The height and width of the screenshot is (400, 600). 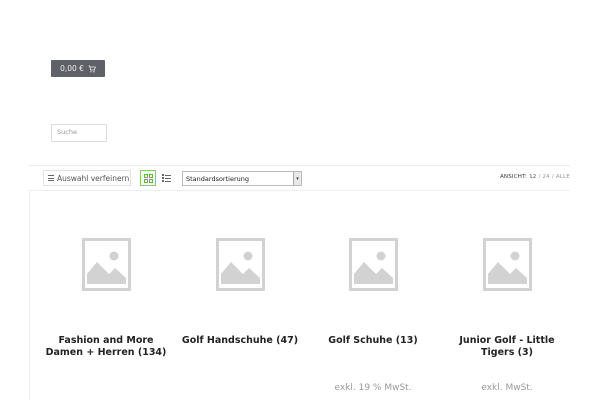 I want to click on tax-note: exkl. 19 % MwSt., so click(x=373, y=388).